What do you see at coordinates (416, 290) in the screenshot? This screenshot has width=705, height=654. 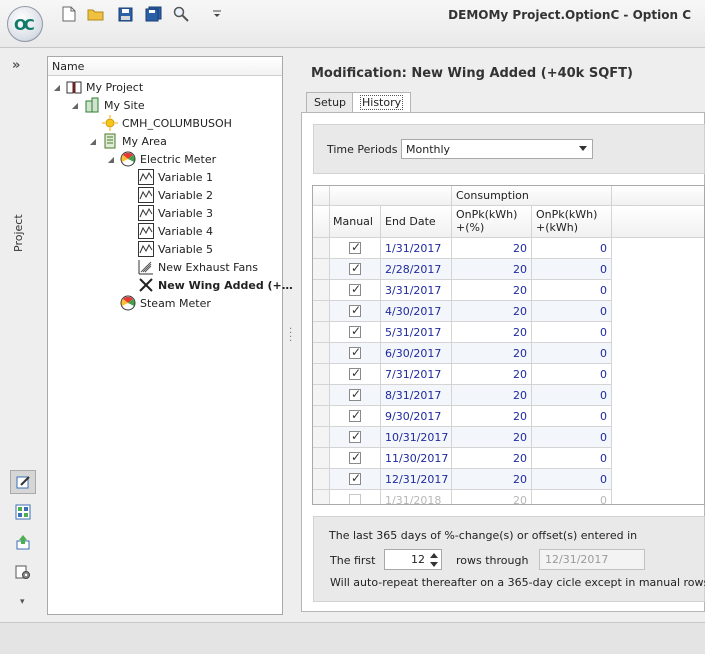 I see `end-date-cell: 3/31/2017` at bounding box center [416, 290].